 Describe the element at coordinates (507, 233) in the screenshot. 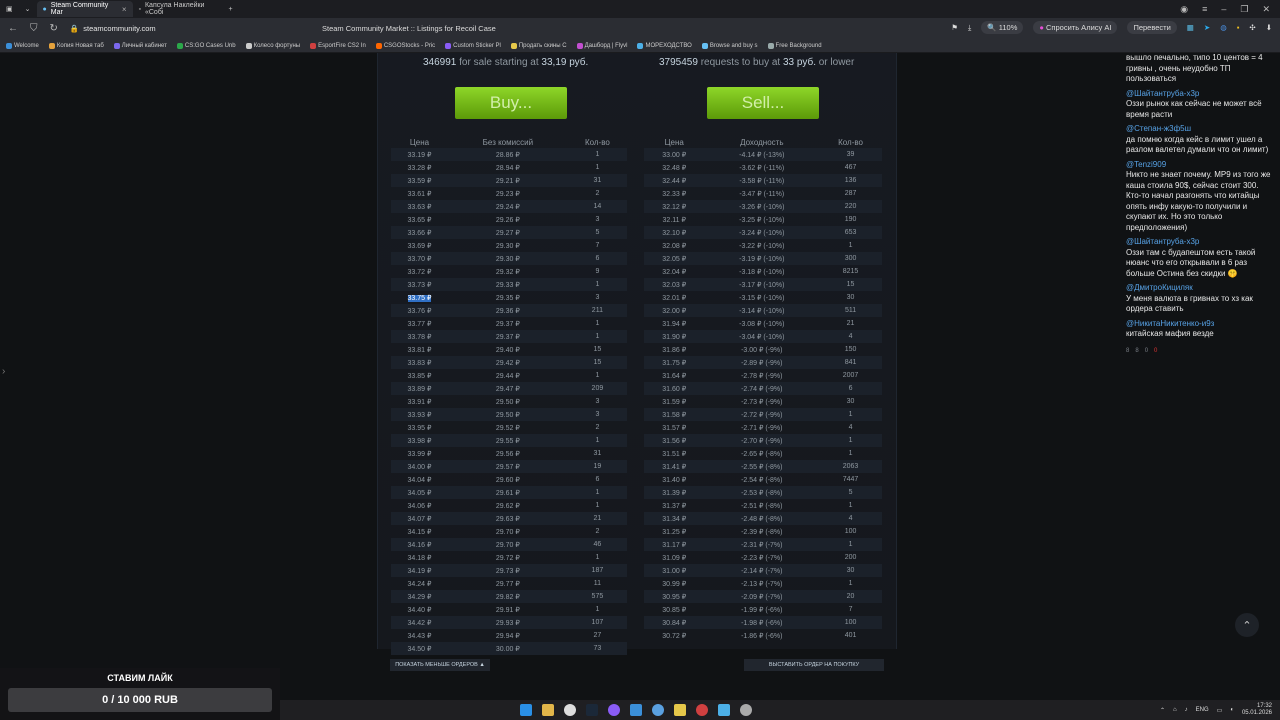

I see `cell-value: 29.27 ₽` at that location.